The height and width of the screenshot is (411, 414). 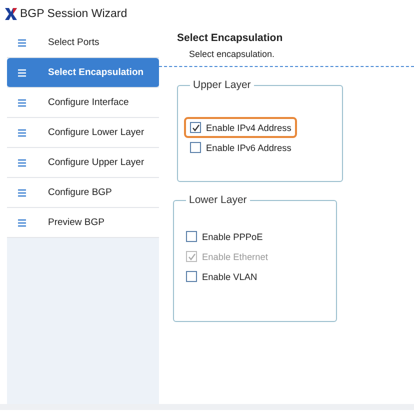 I want to click on sidebar-item: Preview BGP, so click(x=83, y=223).